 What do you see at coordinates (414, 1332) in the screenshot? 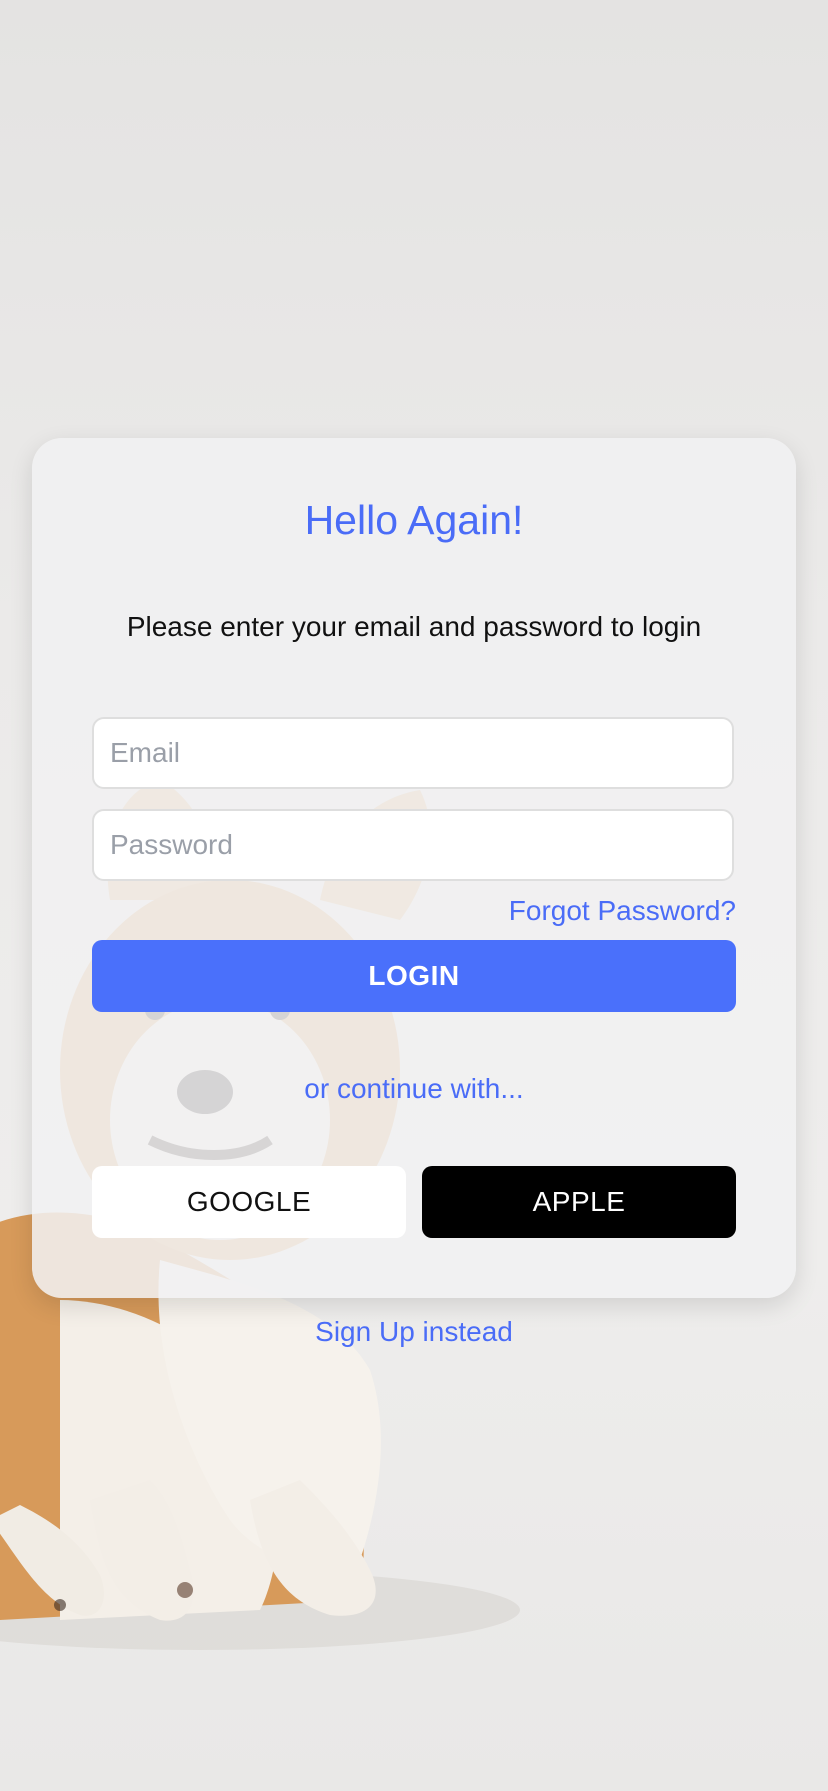
I see `sign-up-link: Sign Up instead` at bounding box center [414, 1332].